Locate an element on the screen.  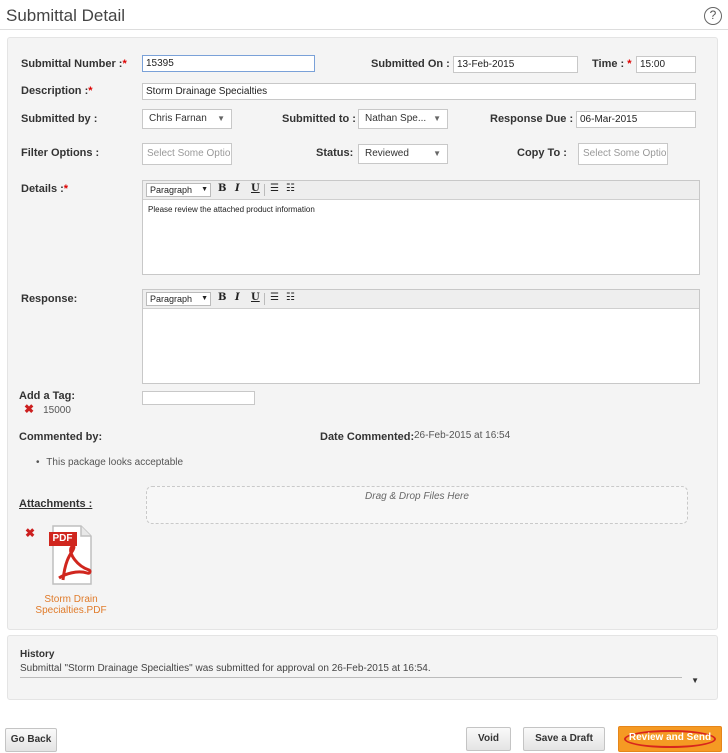
comment-item: • This package looks acceptable is located at coordinates (109, 462).